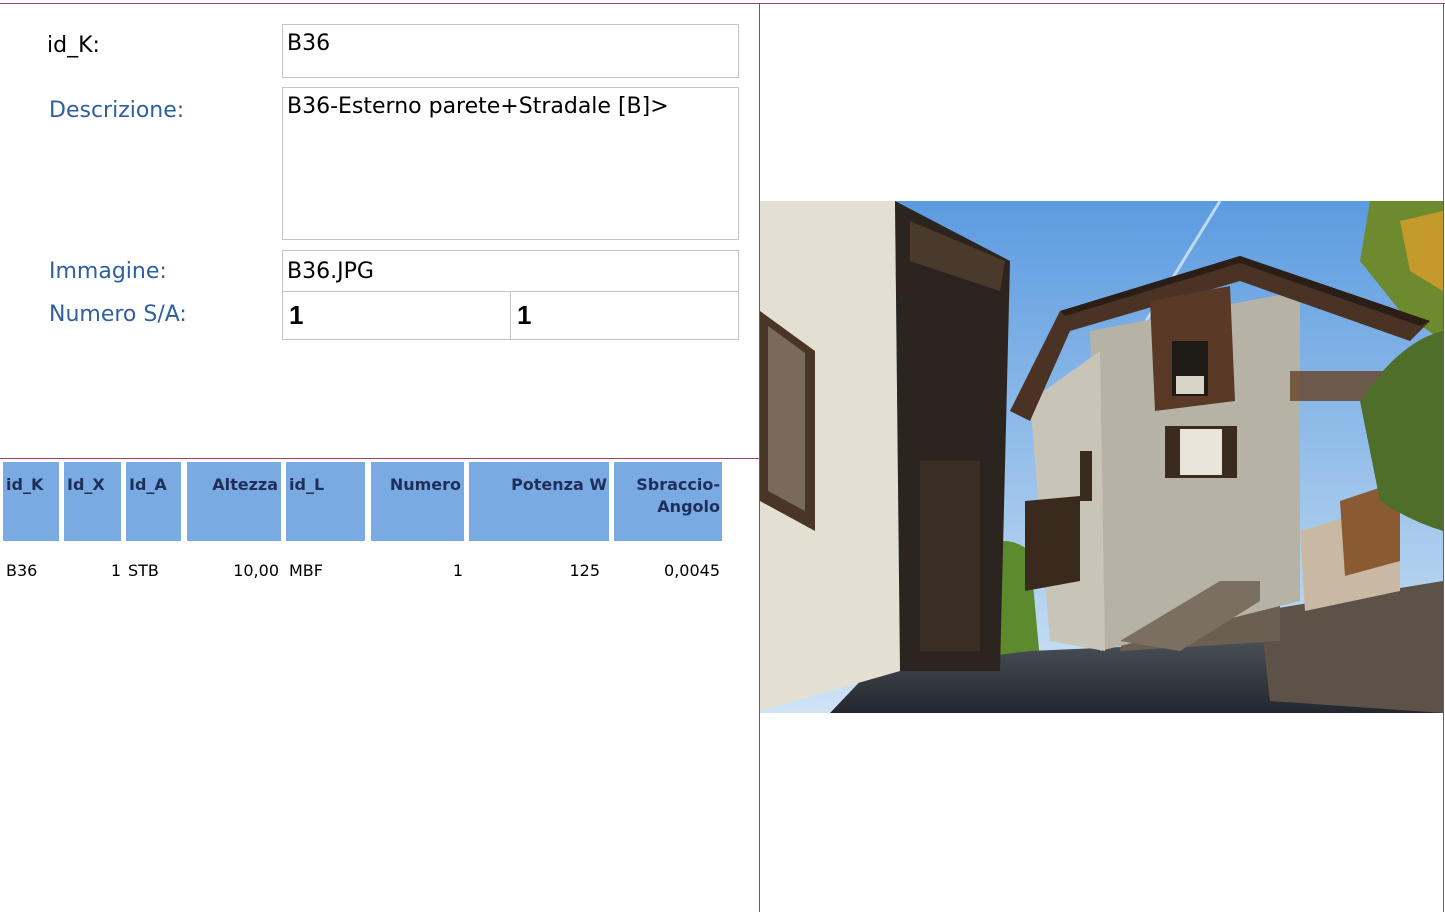  I want to click on col-header-potenza: Potenza W, so click(539, 501).